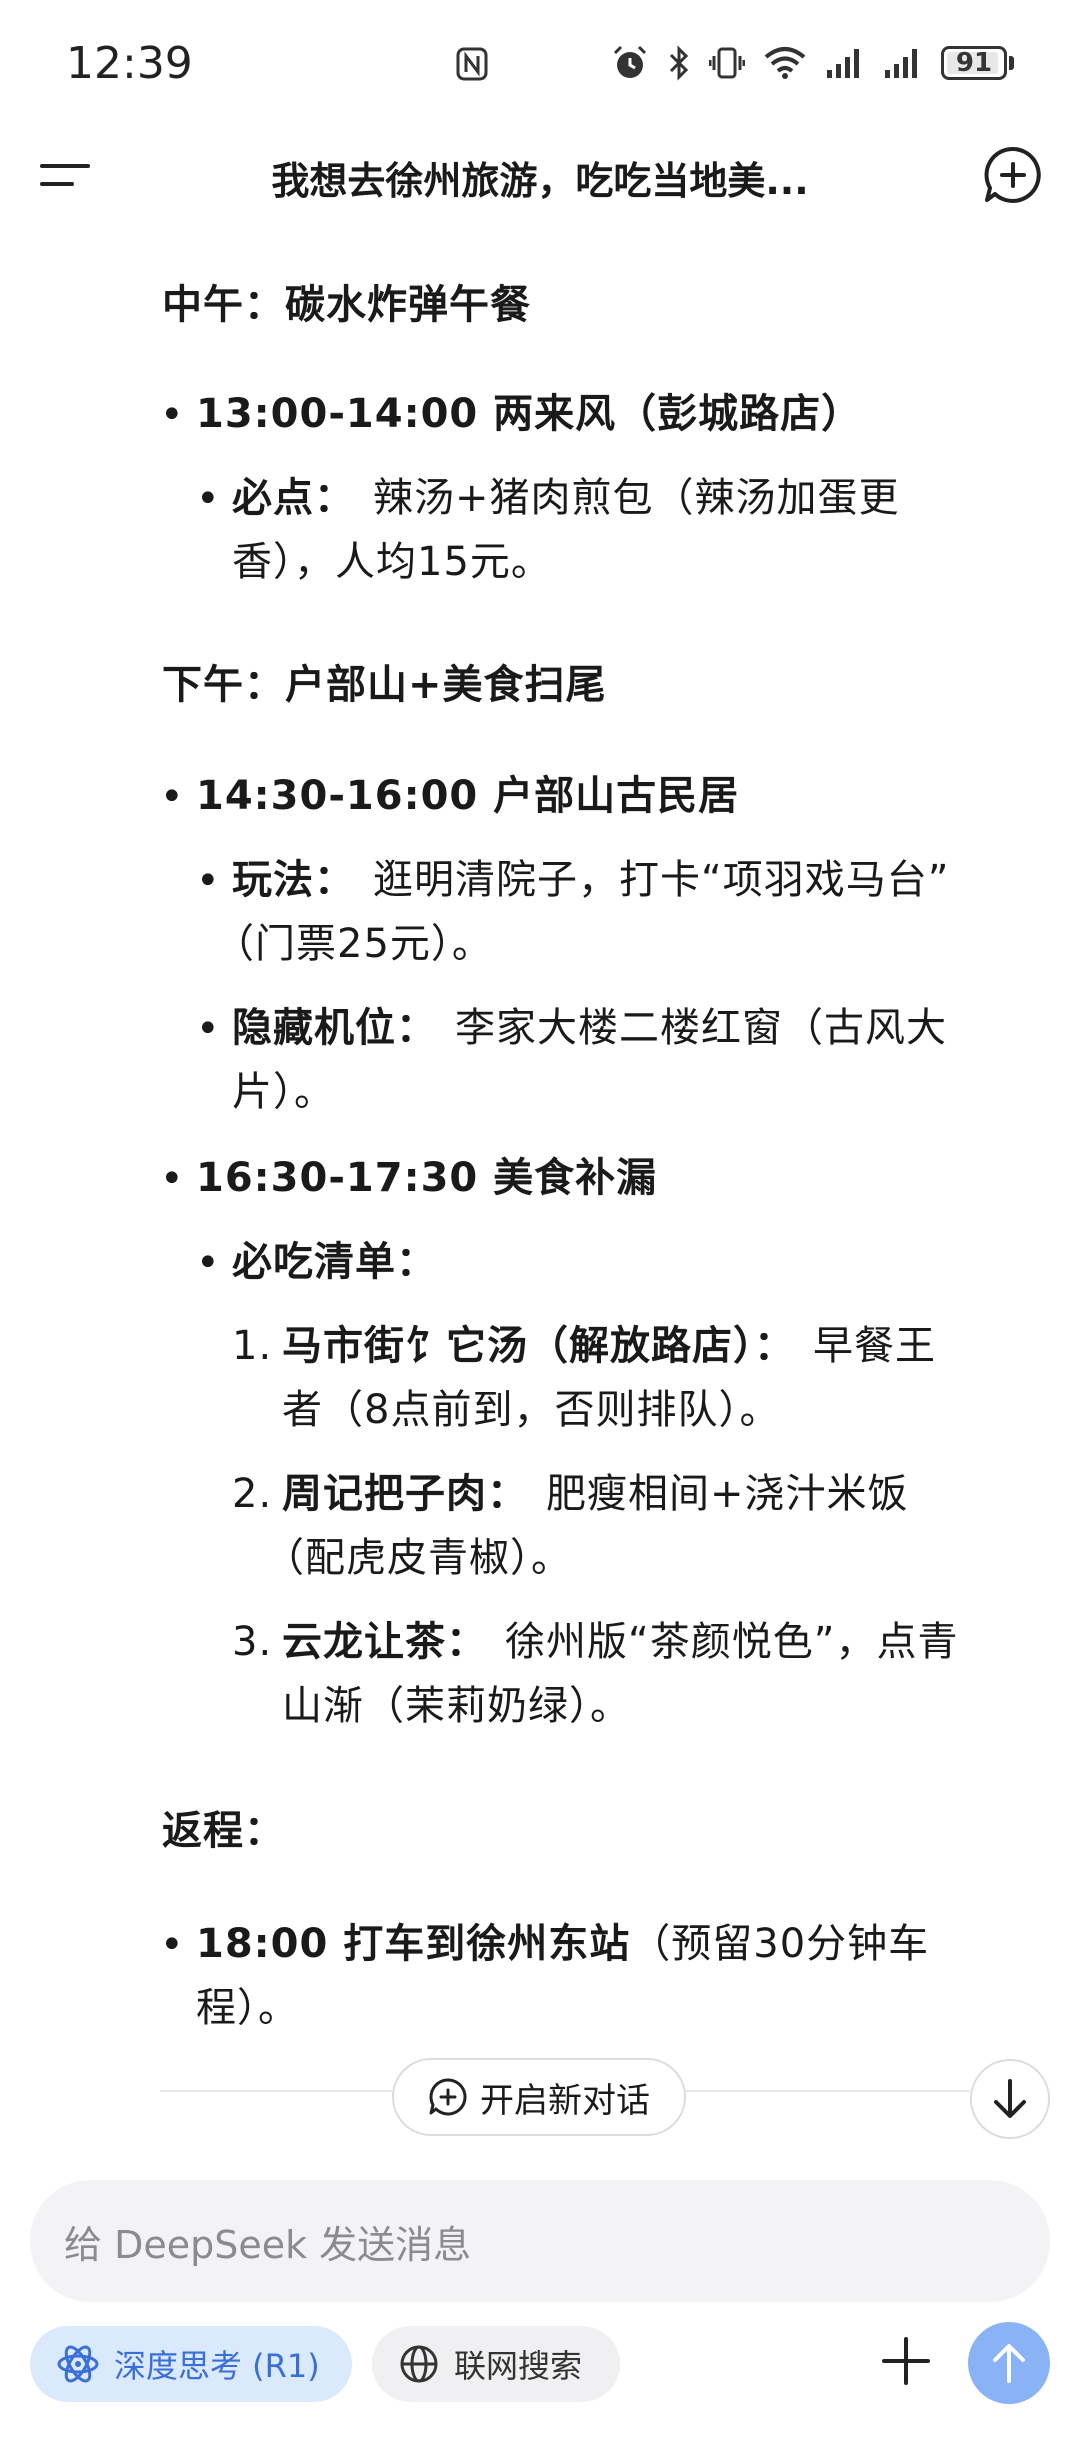 The height and width of the screenshot is (2438, 1080). Describe the element at coordinates (566, 498) in the screenshot. I see `noon-sub-line-1: 必点： 辣汤+猪肉煎包（辣汤加蛋更` at that location.